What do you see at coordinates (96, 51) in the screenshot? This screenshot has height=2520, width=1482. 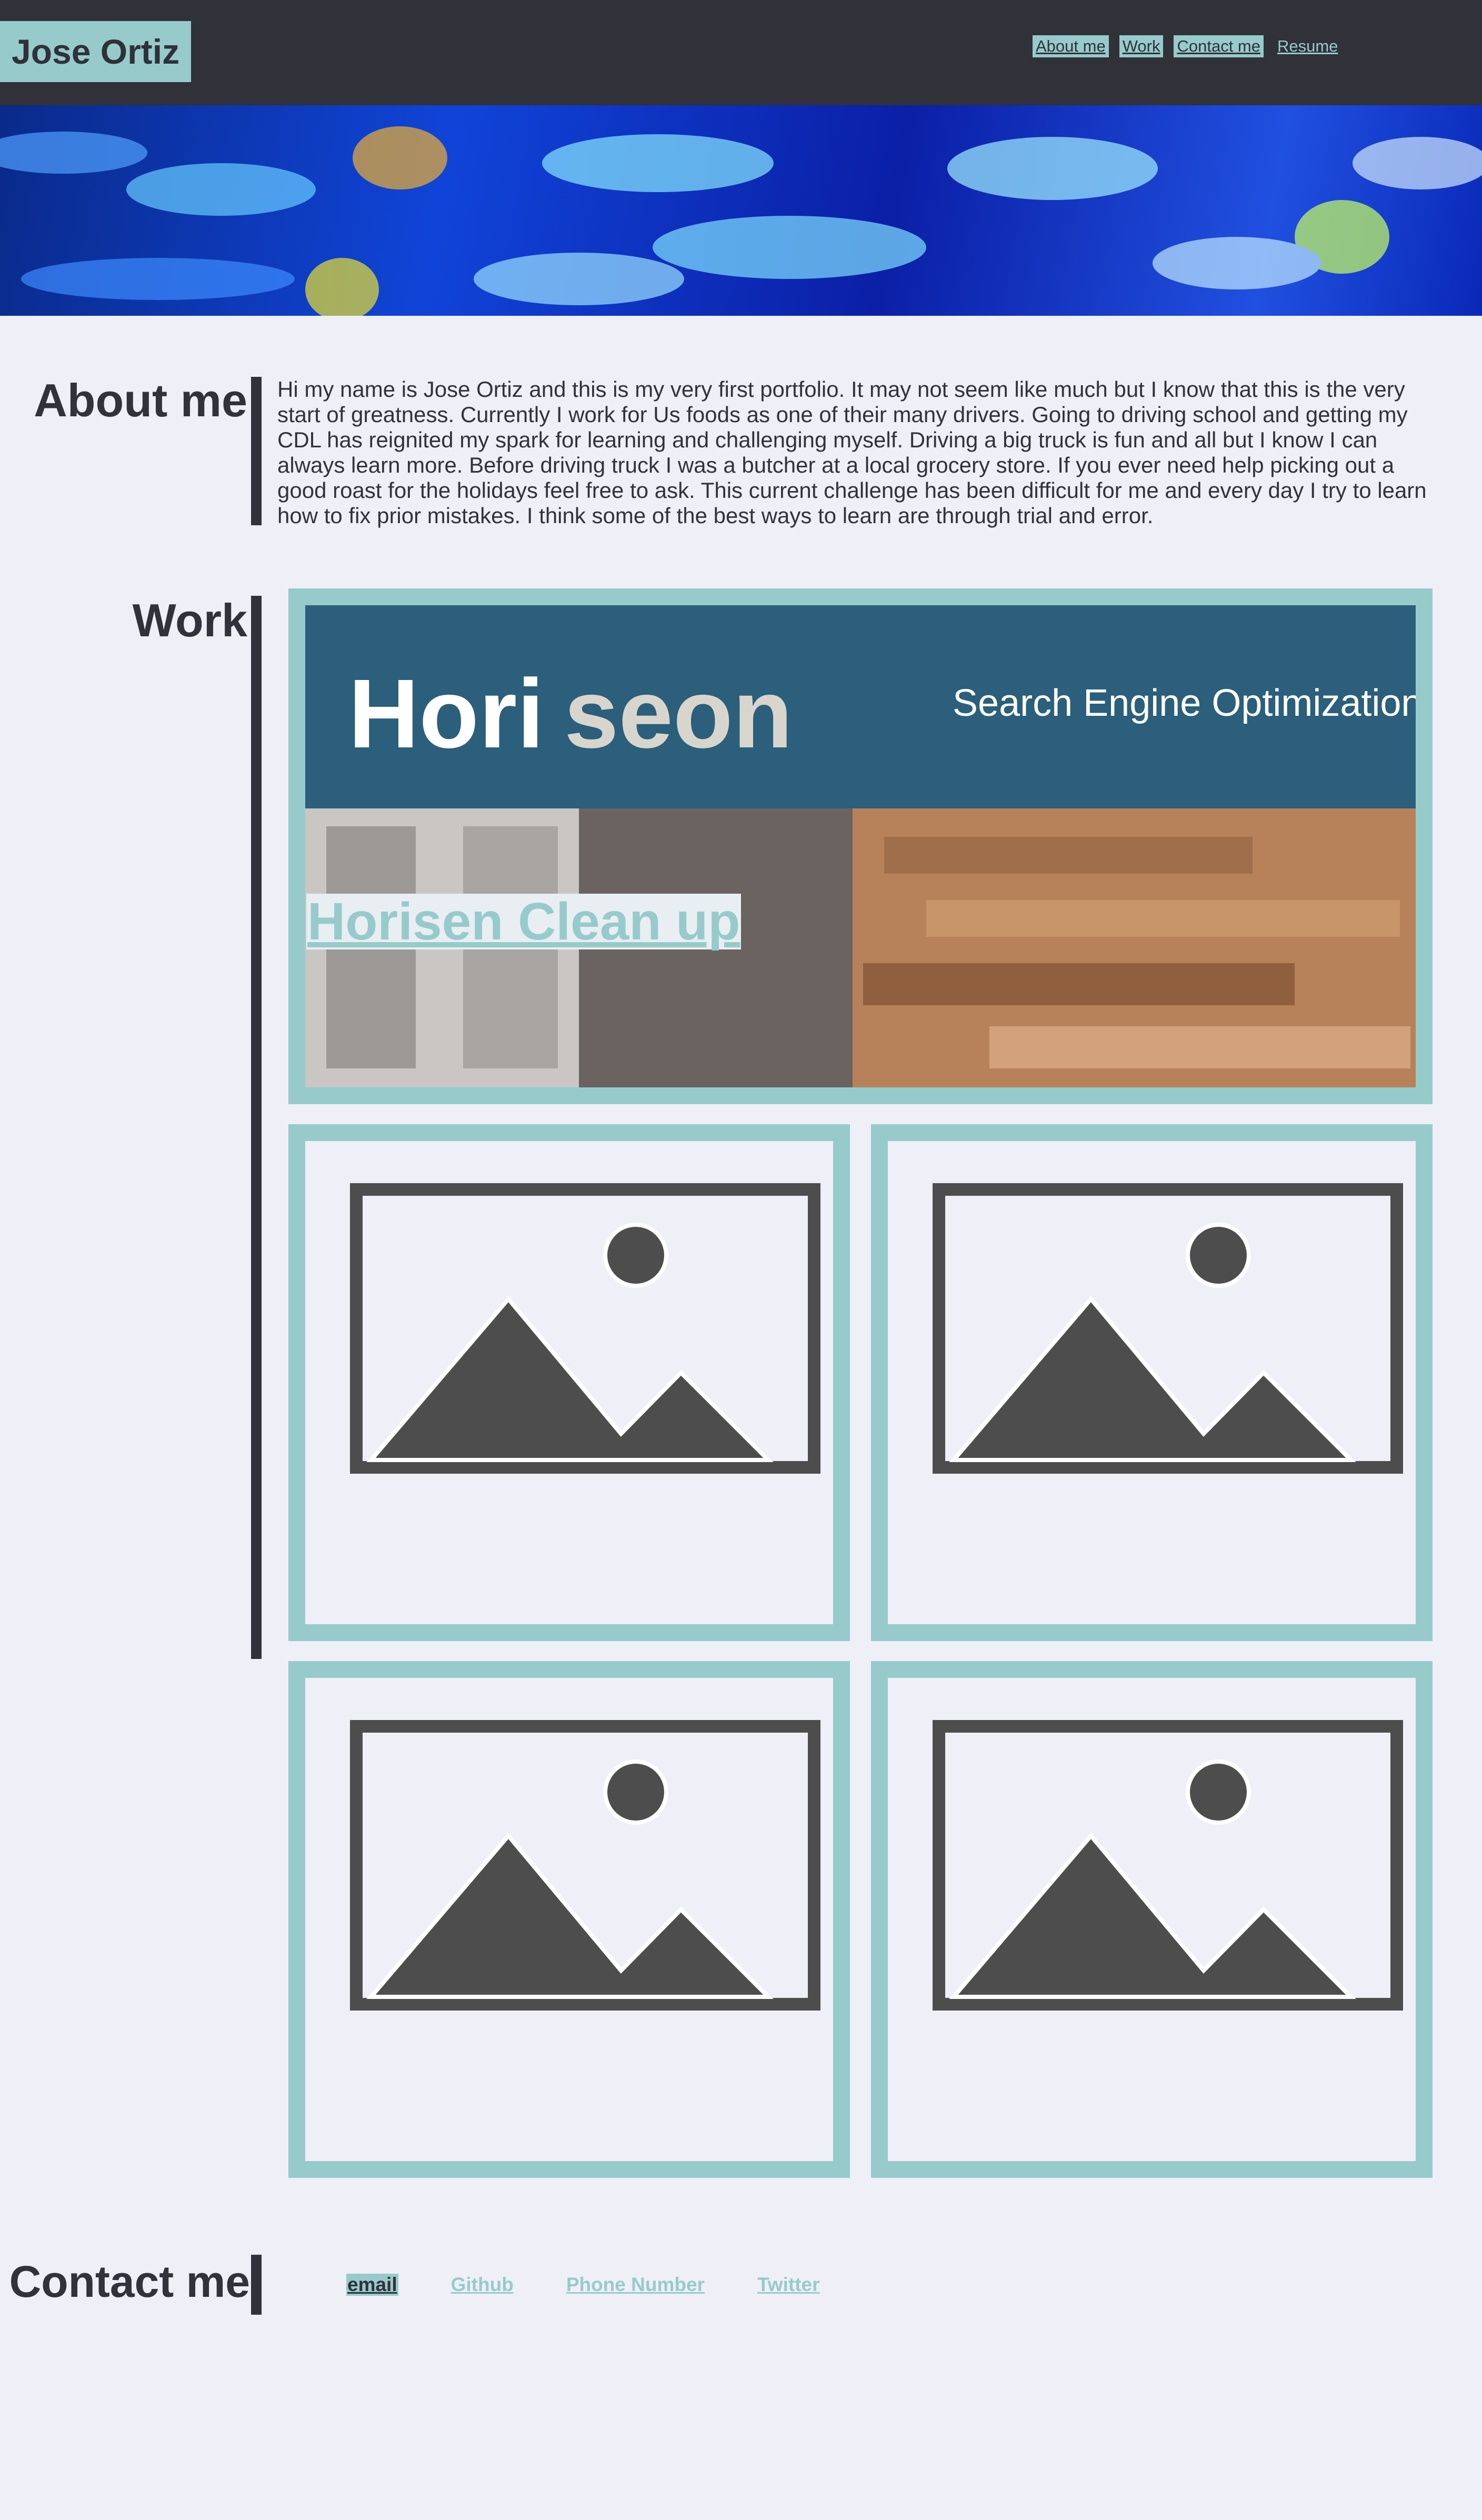 I see `brand-title: Jose Ortiz` at bounding box center [96, 51].